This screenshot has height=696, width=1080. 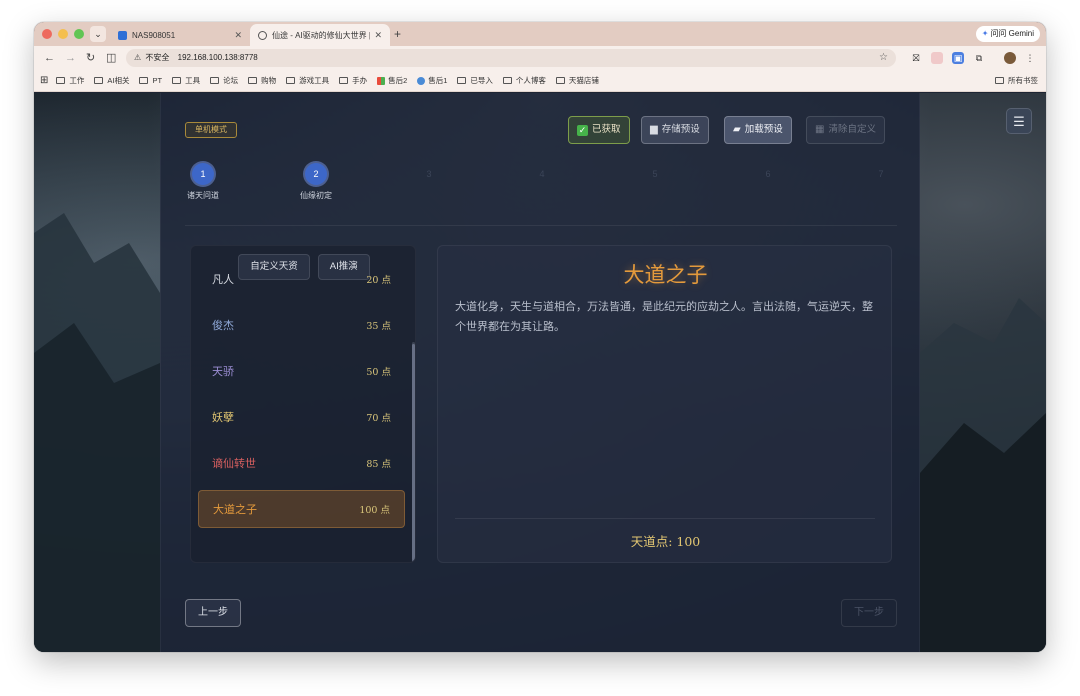 What do you see at coordinates (979, 58) in the screenshot?
I see `extensions-puzzle-icon: ⧉` at bounding box center [979, 58].